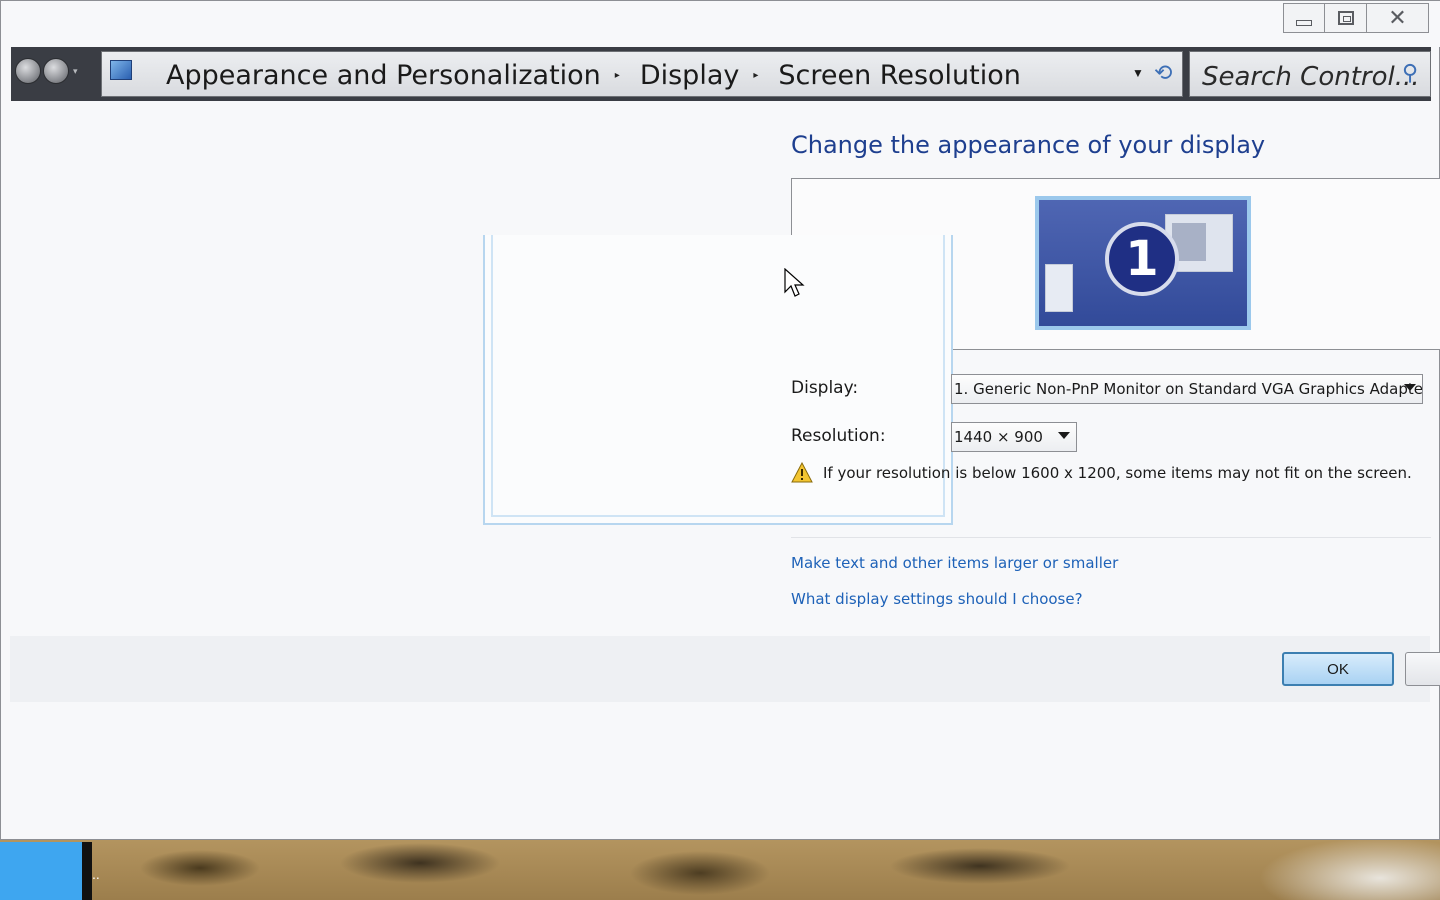 The image size is (1440, 900). What do you see at coordinates (1304, 23) in the screenshot?
I see `minimize-icon` at bounding box center [1304, 23].